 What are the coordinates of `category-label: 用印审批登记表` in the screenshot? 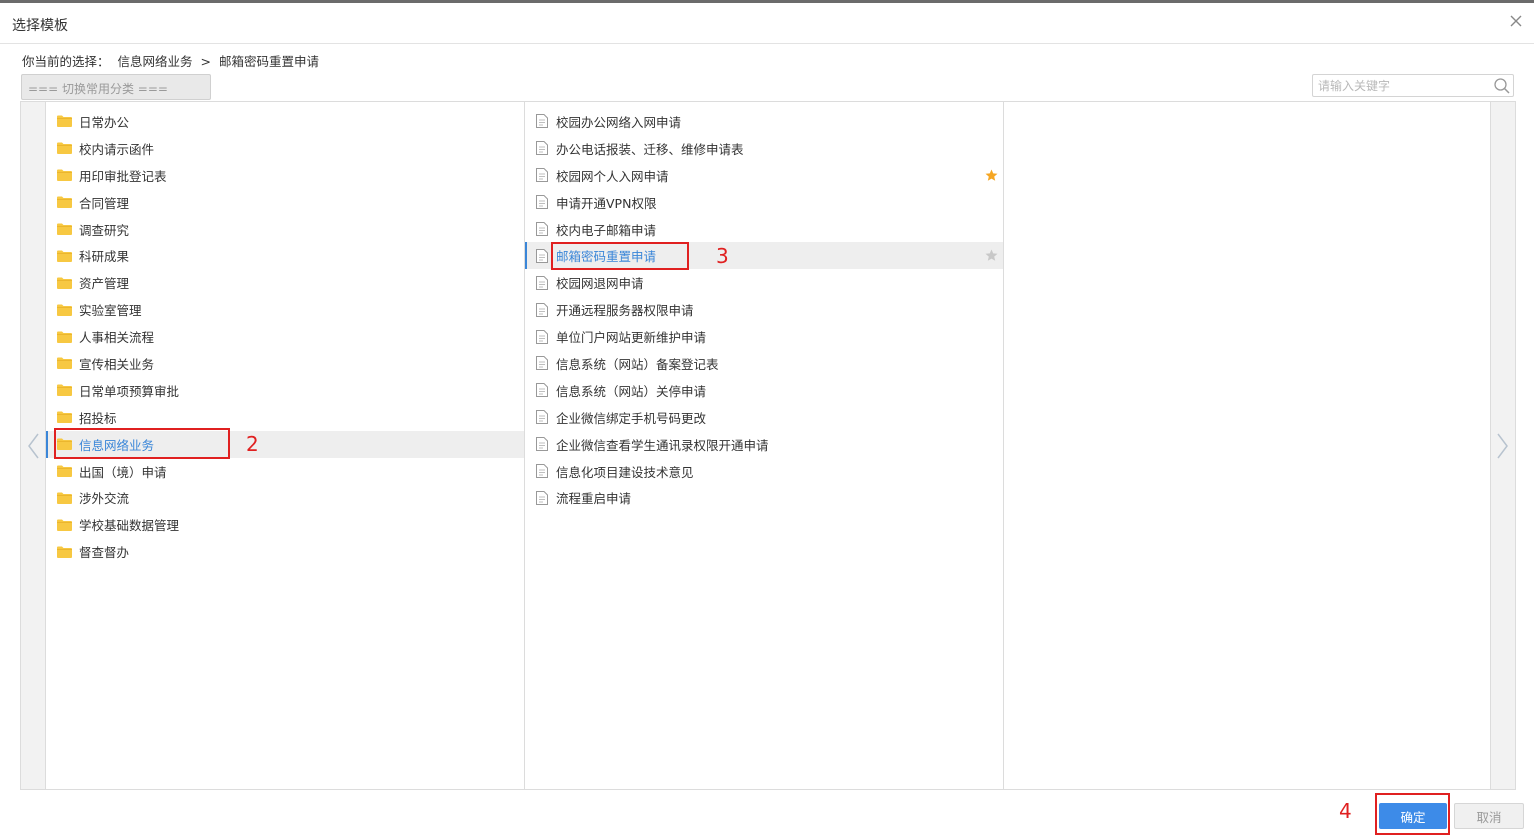 It's located at (123, 176).